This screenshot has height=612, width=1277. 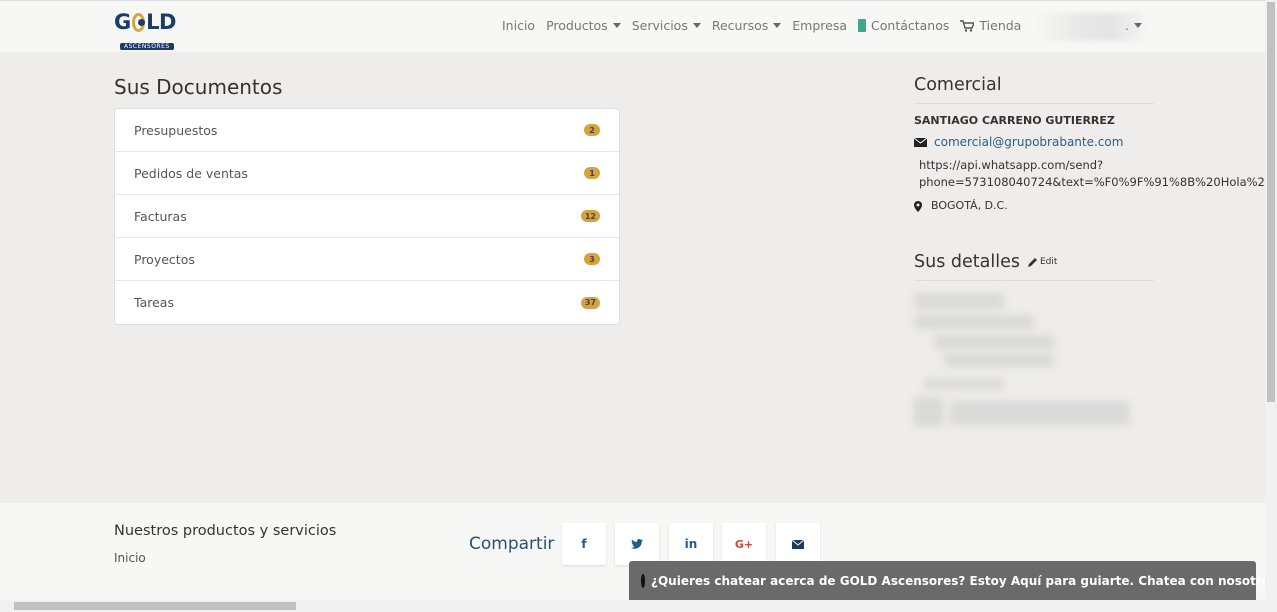 I want to click on footer-link-inicio: Inicio, so click(x=130, y=558).